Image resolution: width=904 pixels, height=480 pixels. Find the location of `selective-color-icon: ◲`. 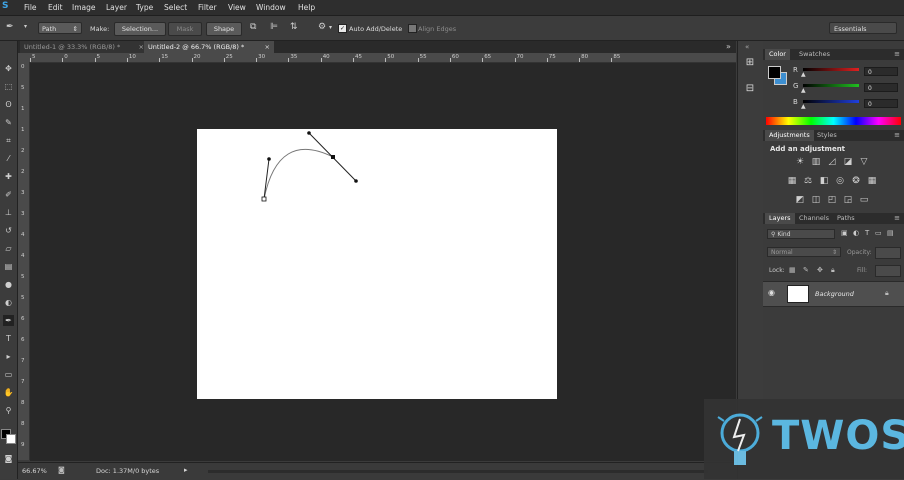

selective-color-icon: ◲ is located at coordinates (848, 200).